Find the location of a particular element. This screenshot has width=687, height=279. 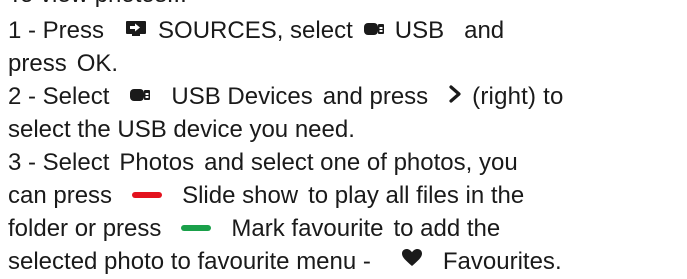

usb-devices-label: USB Devices is located at coordinates (242, 96).